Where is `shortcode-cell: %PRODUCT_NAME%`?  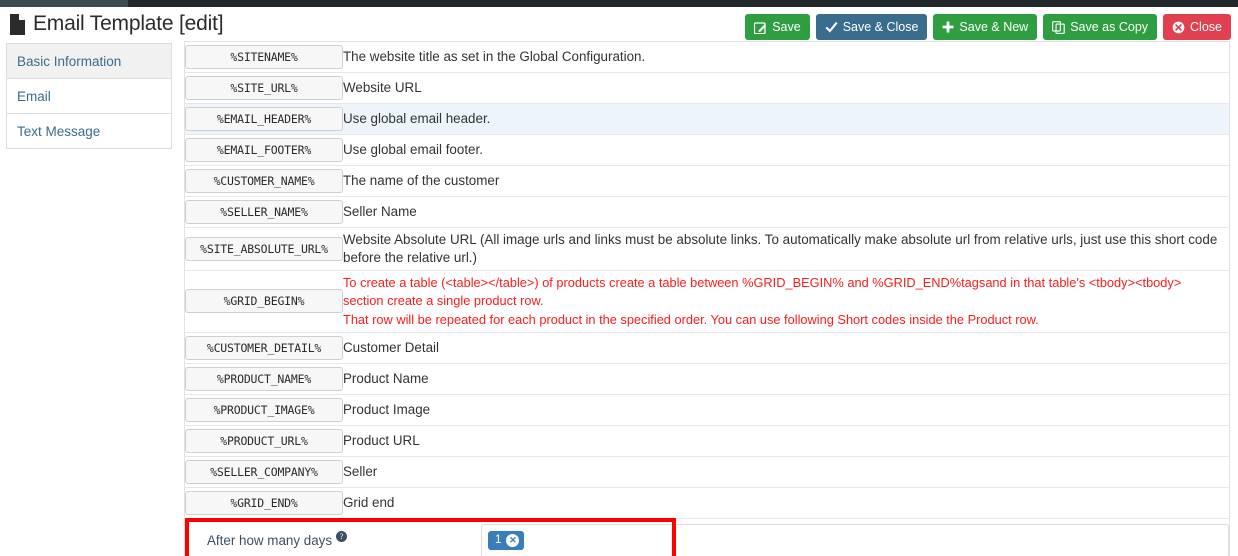 shortcode-cell: %PRODUCT_NAME% is located at coordinates (264, 378).